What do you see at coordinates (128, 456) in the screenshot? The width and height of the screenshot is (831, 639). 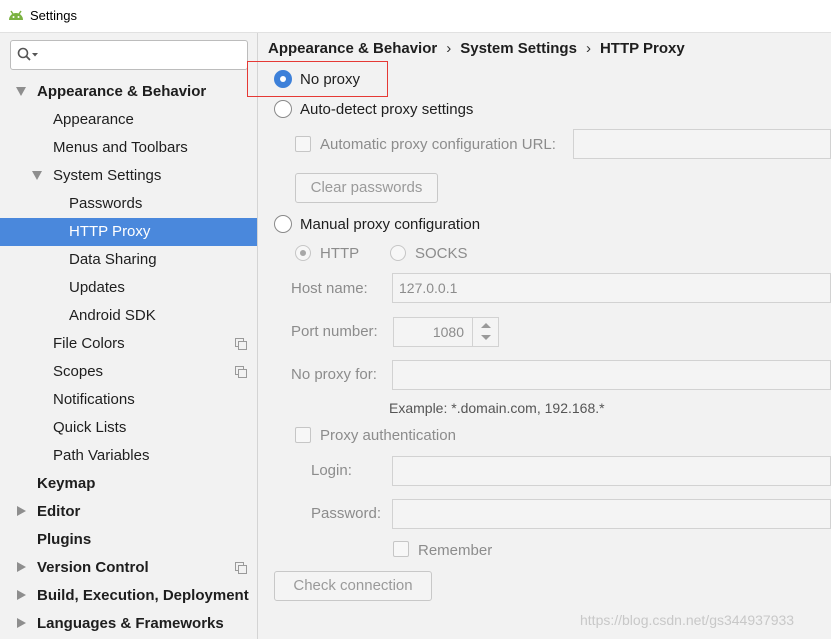 I see `sidebar-item-path-variables: Path Variables` at bounding box center [128, 456].